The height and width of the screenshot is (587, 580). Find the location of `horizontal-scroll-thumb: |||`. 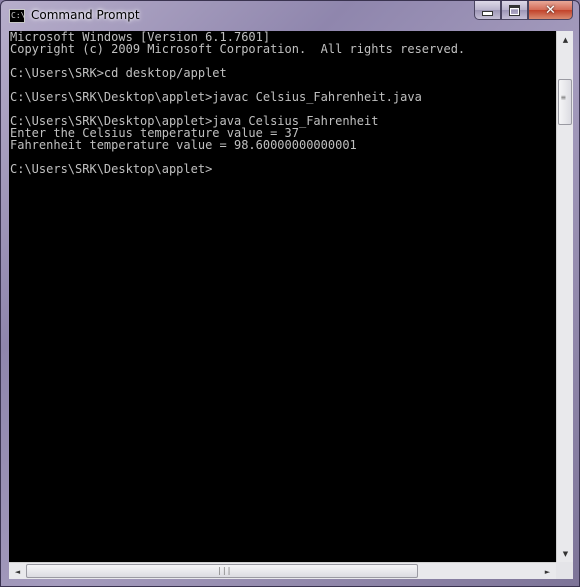

horizontal-scroll-thumb: ||| is located at coordinates (222, 571).